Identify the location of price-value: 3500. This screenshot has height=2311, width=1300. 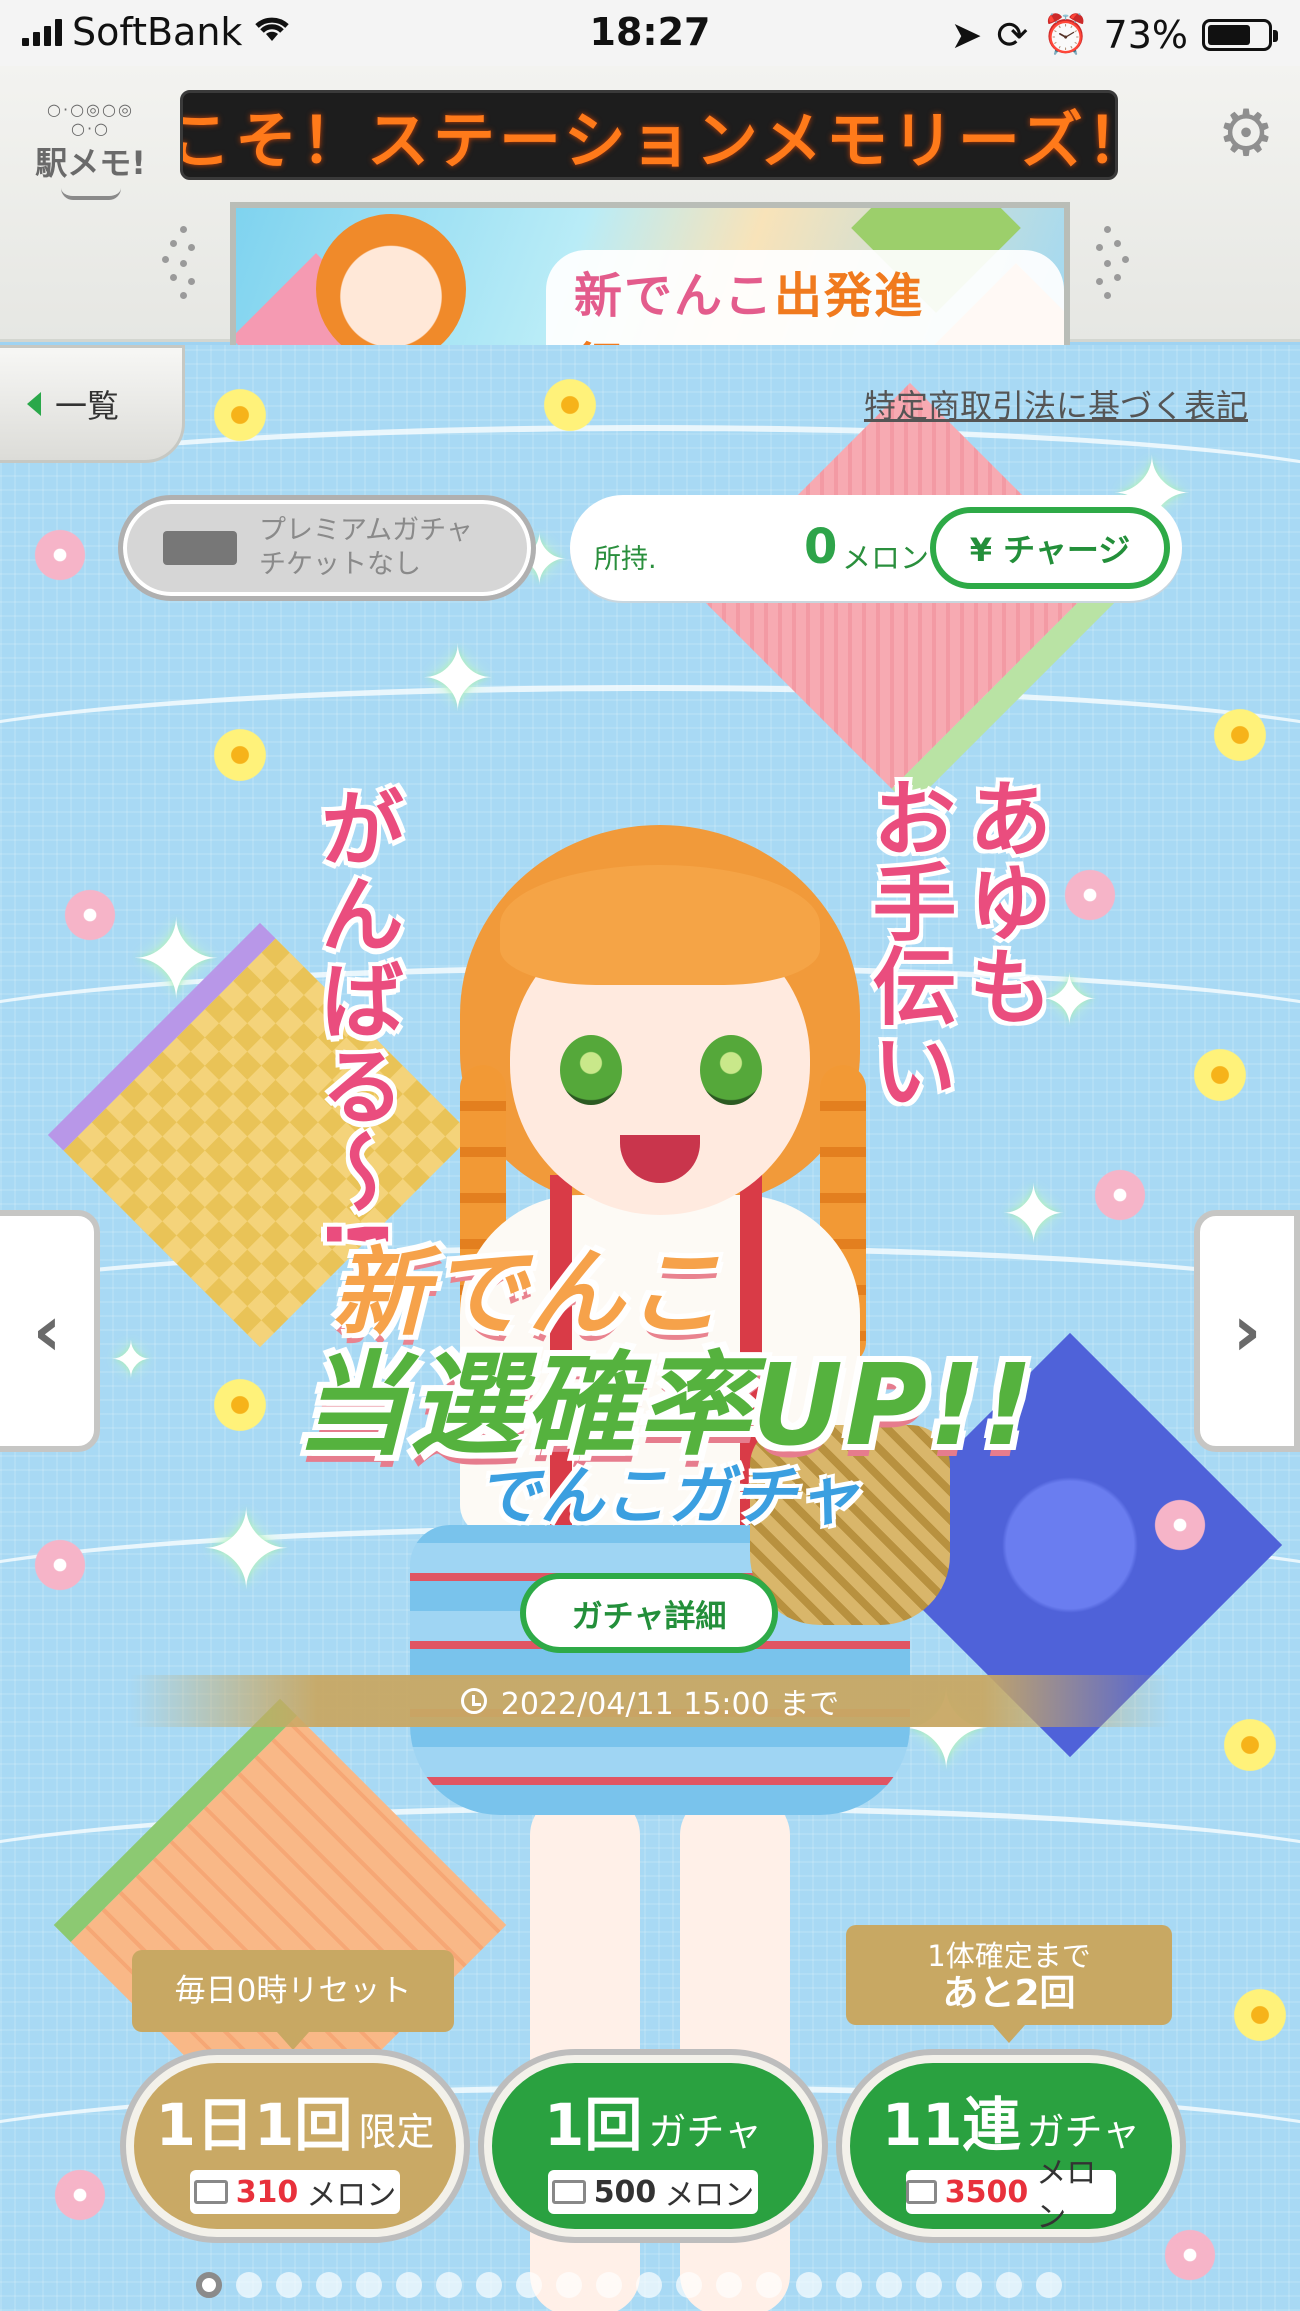
(986, 2192).